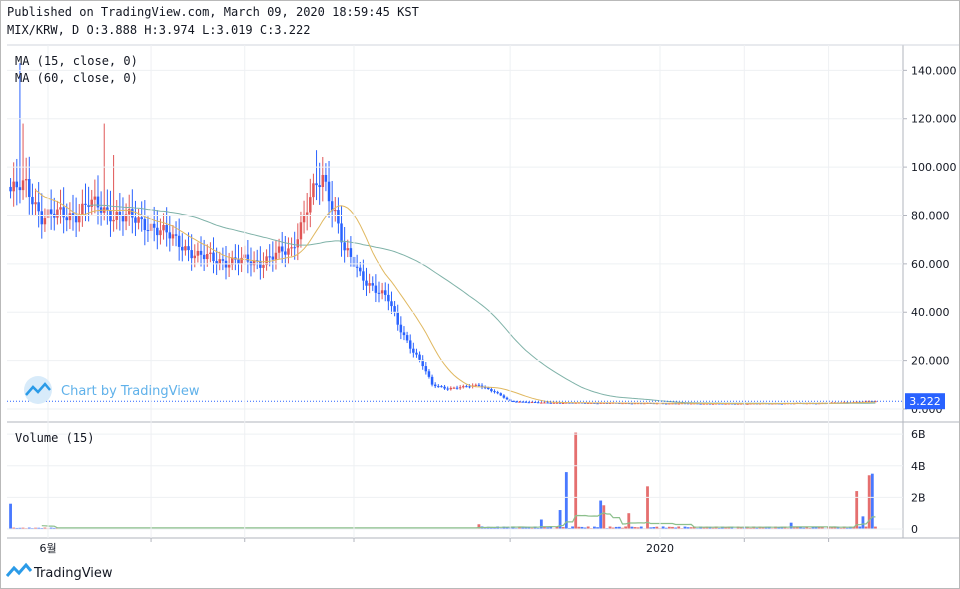  Describe the element at coordinates (660, 548) in the screenshot. I see `time-tick-label: 2020` at that location.